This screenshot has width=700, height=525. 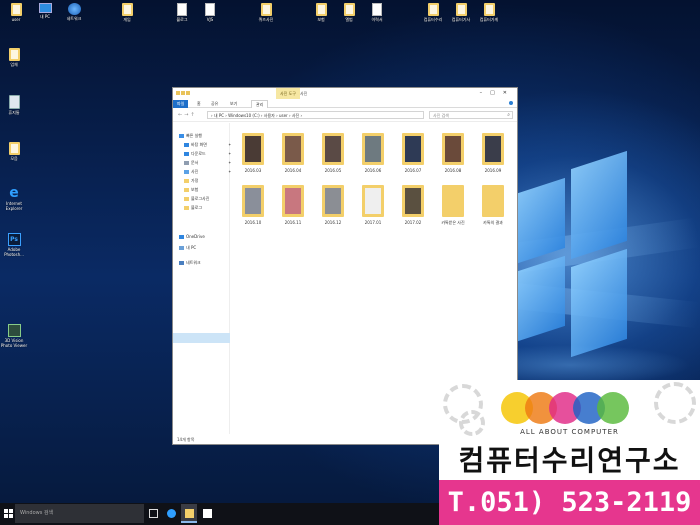 What do you see at coordinates (373, 153) in the screenshot?
I see `folder-item: 2016.06` at bounding box center [373, 153].